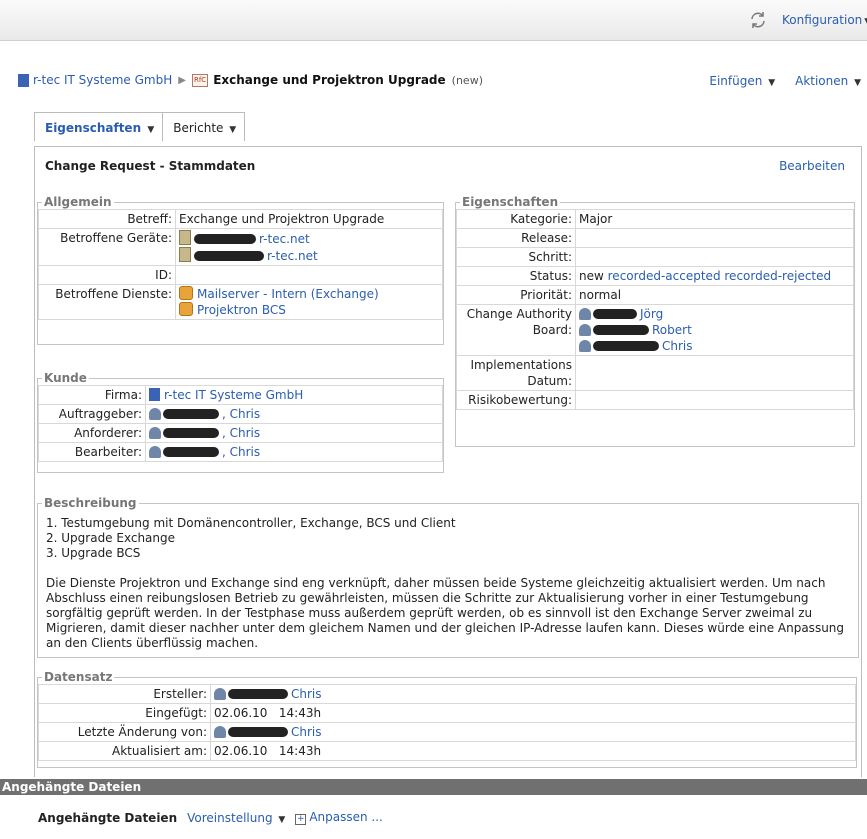  I want to click on top-toolbar: Konfiguration▼, so click(433, 20).